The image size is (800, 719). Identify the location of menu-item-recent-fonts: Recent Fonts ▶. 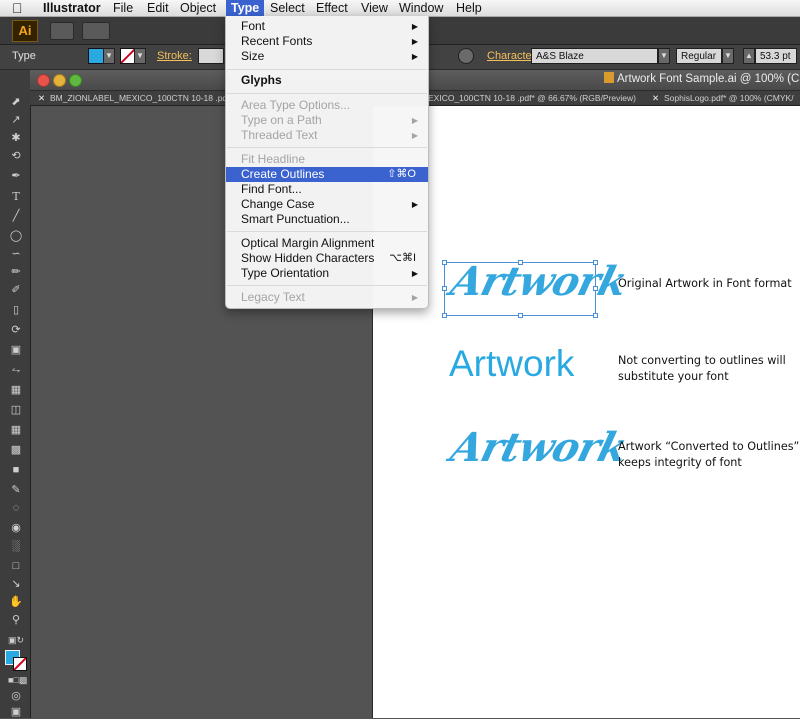
(327, 41).